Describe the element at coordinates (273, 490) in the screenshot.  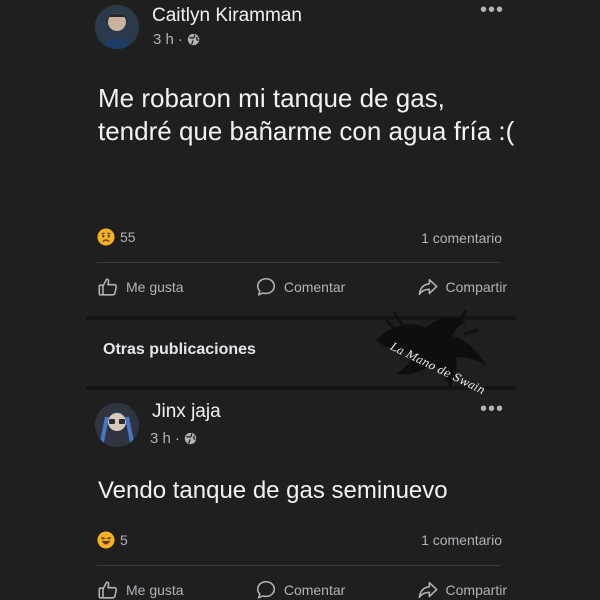
I see `post-text: Vendo tanque de gas seminuevo` at that location.